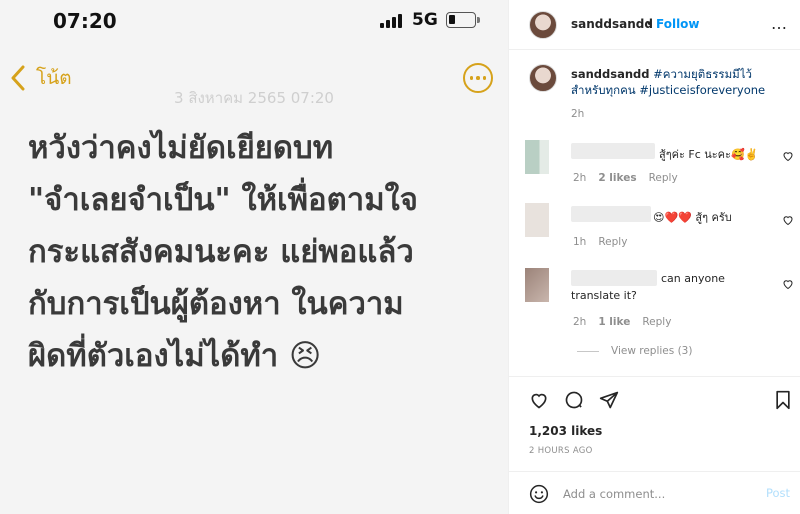  I want to click on view-replies-button: View replies (3), so click(634, 351).